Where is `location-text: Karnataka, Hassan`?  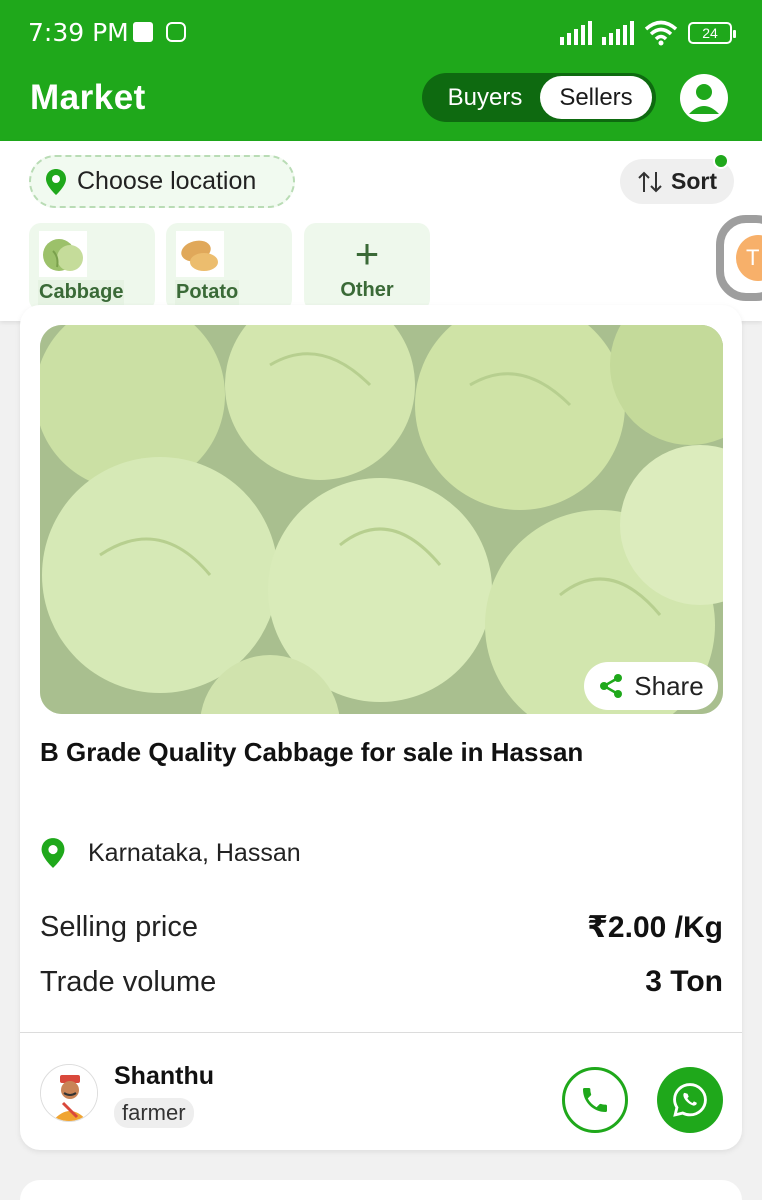 location-text: Karnataka, Hassan is located at coordinates (194, 852).